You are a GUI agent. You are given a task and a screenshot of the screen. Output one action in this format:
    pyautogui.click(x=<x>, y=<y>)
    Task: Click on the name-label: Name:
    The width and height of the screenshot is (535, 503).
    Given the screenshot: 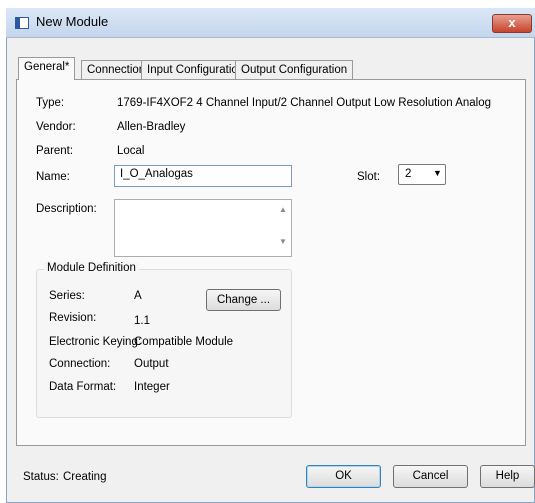 What is the action you would take?
    pyautogui.click(x=53, y=177)
    